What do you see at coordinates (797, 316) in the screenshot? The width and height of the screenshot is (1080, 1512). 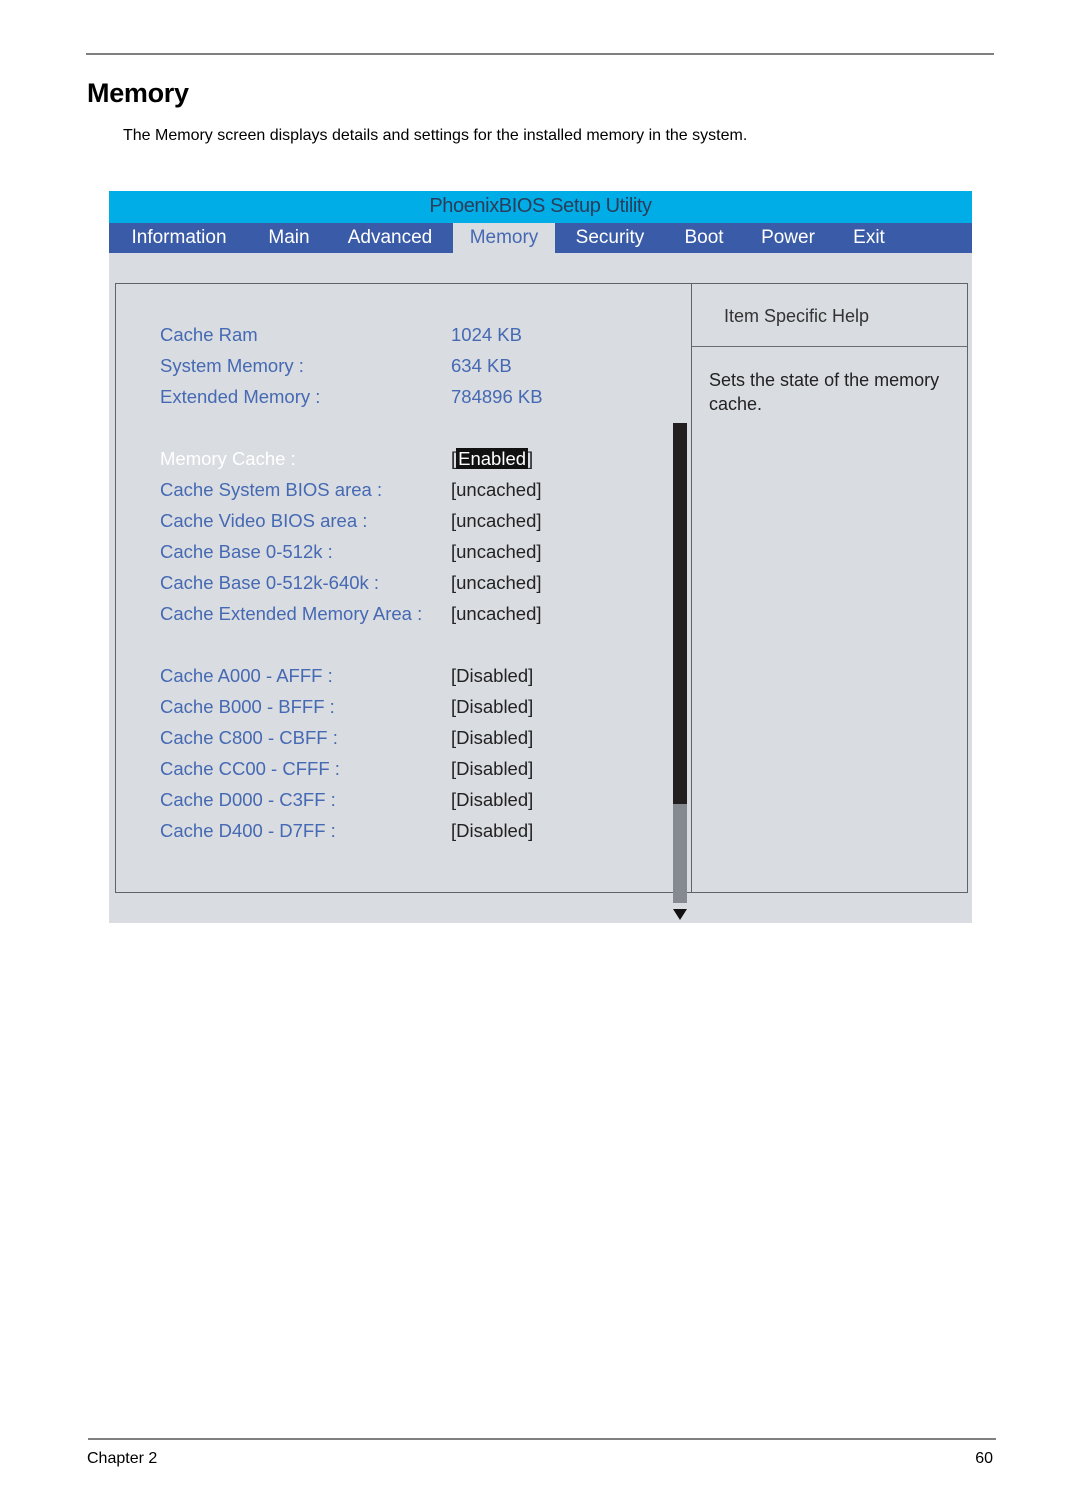 I see `help-title: Item Specific Help` at bounding box center [797, 316].